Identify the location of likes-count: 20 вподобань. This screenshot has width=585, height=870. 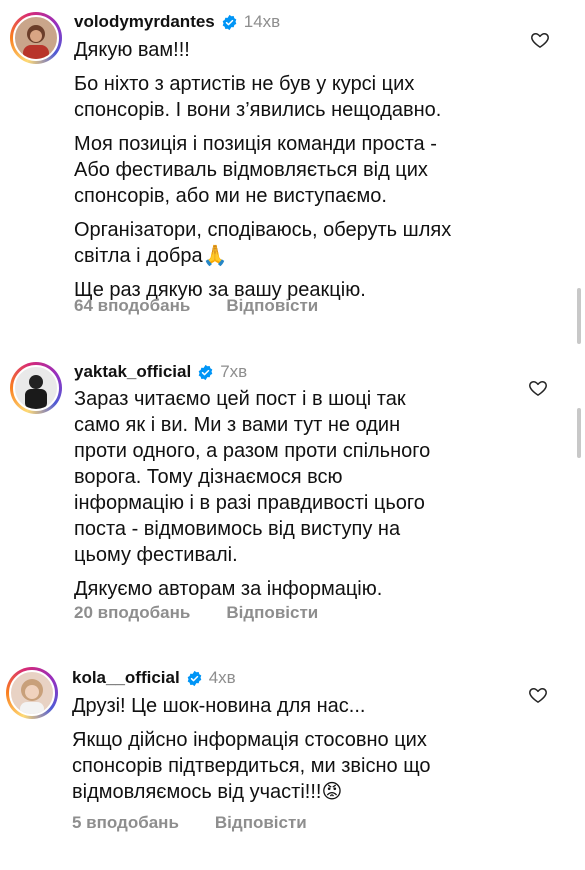
(132, 613).